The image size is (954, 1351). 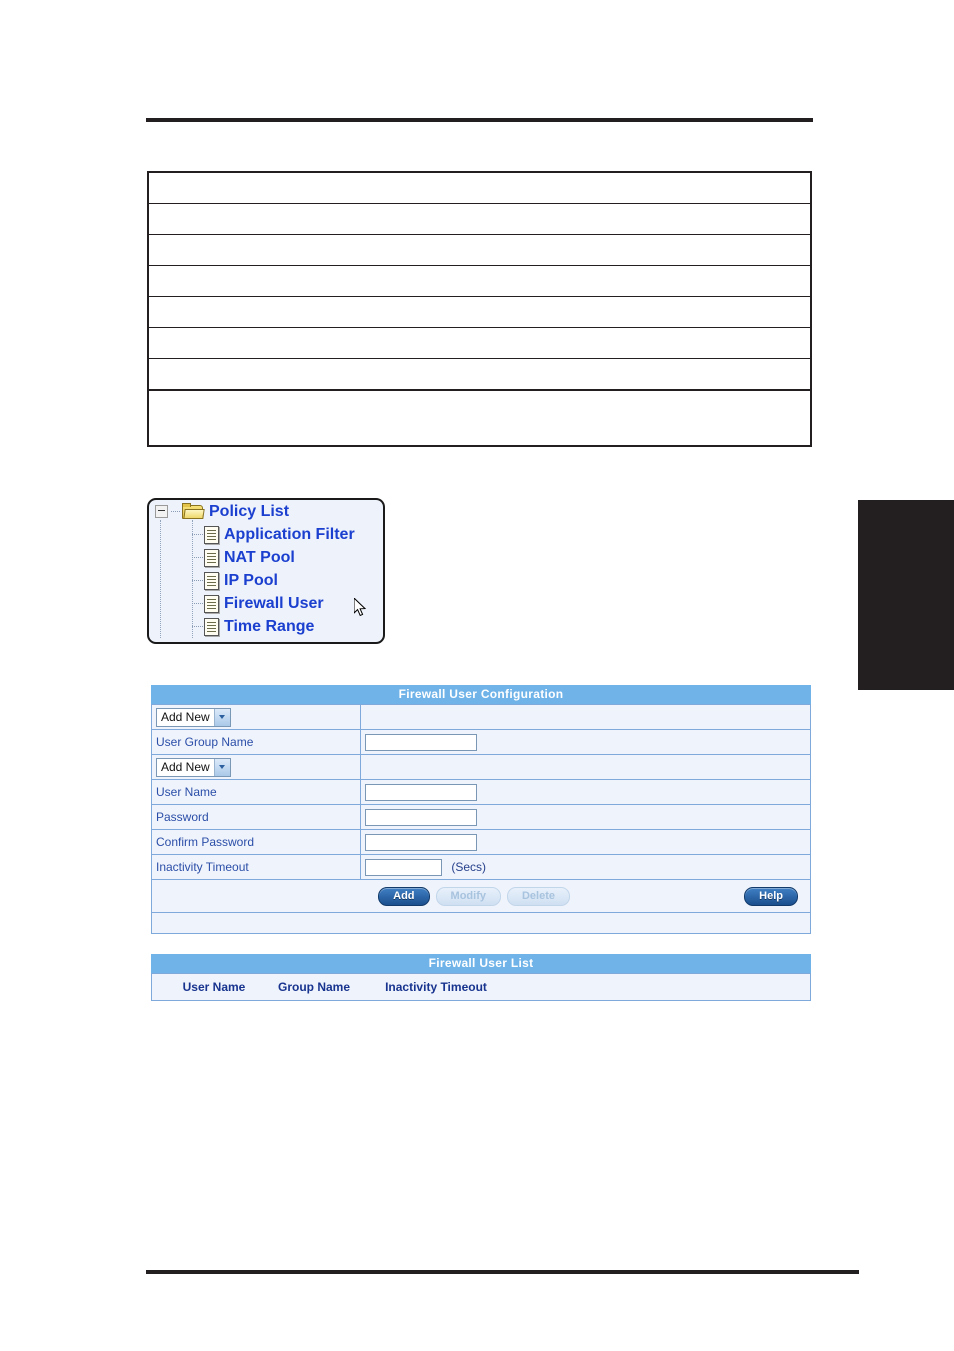 I want to click on column-header-user-name: User Name, so click(x=214, y=987).